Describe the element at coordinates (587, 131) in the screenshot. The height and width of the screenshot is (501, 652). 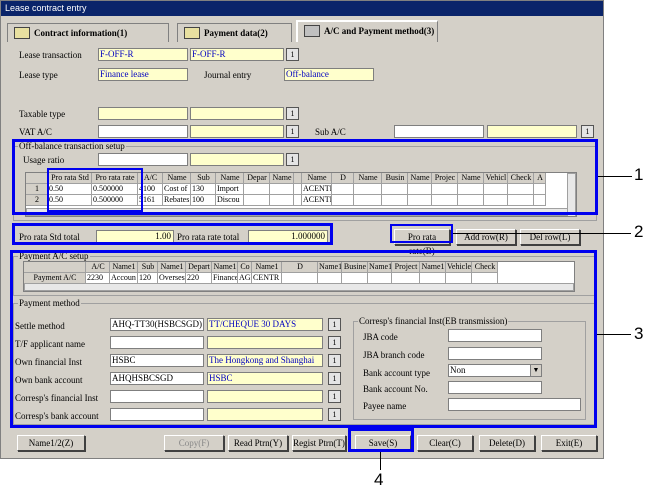
I see `sub-ac-lookup-button: 1` at that location.